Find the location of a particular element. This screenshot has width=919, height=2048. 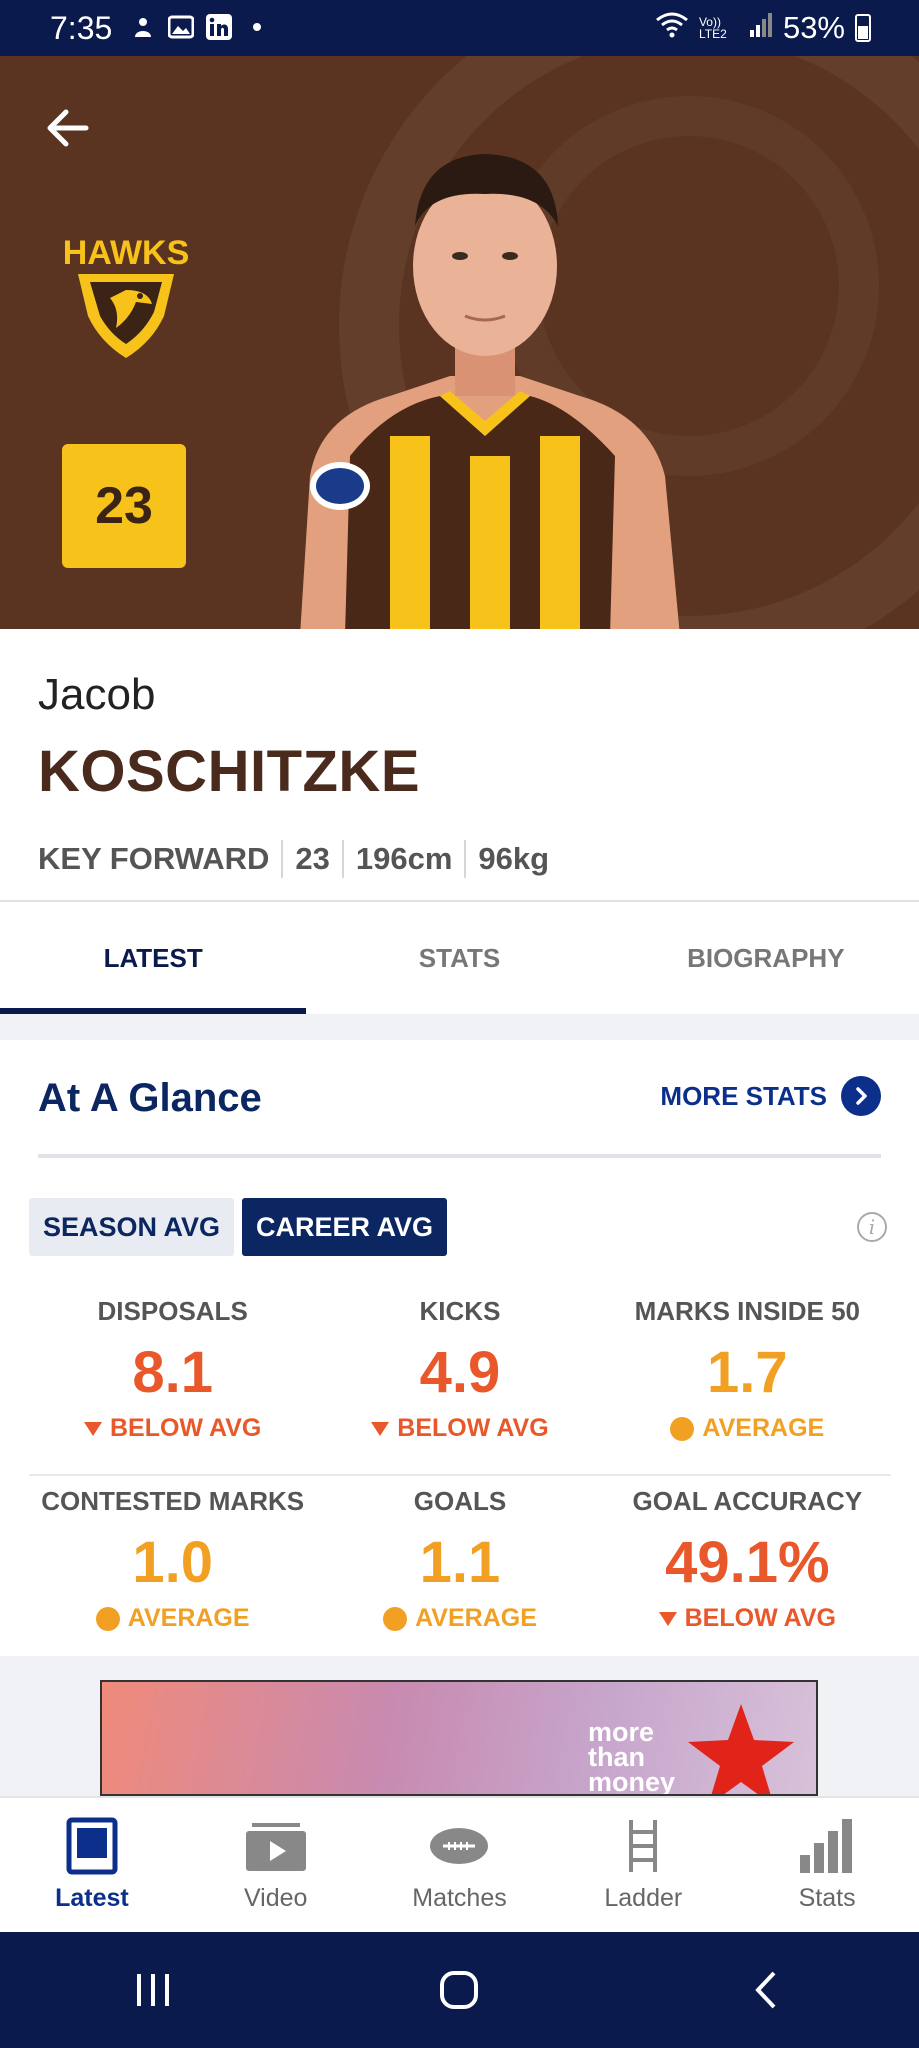

status-bar: 7:35 Vo)) LTE2 53% is located at coordinates (459, 28).